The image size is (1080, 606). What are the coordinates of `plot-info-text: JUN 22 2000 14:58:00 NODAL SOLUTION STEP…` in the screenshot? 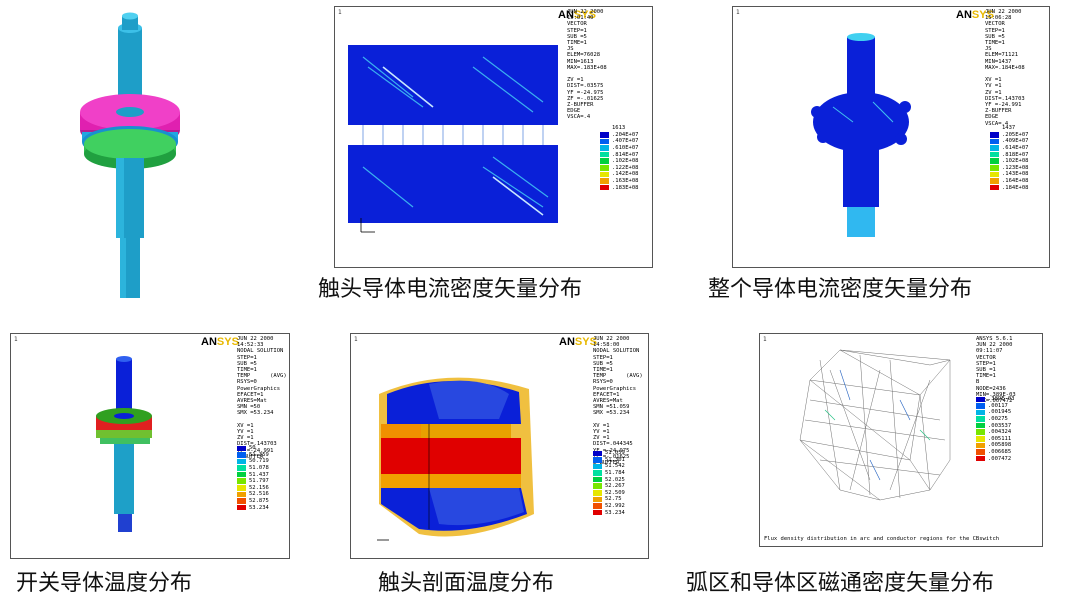 It's located at (618, 401).